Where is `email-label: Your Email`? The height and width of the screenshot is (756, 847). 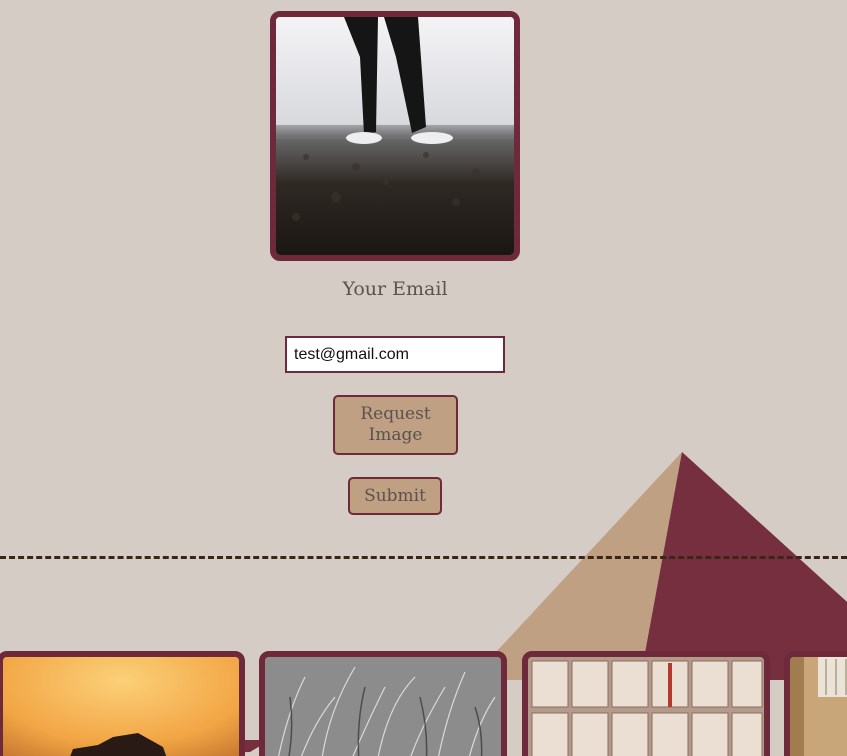 email-label: Your Email is located at coordinates (395, 289).